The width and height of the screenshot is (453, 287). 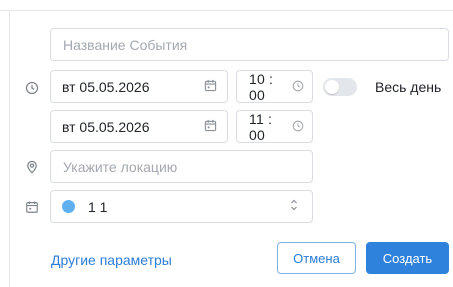 I want to click on panel-left-border, so click(x=9, y=148).